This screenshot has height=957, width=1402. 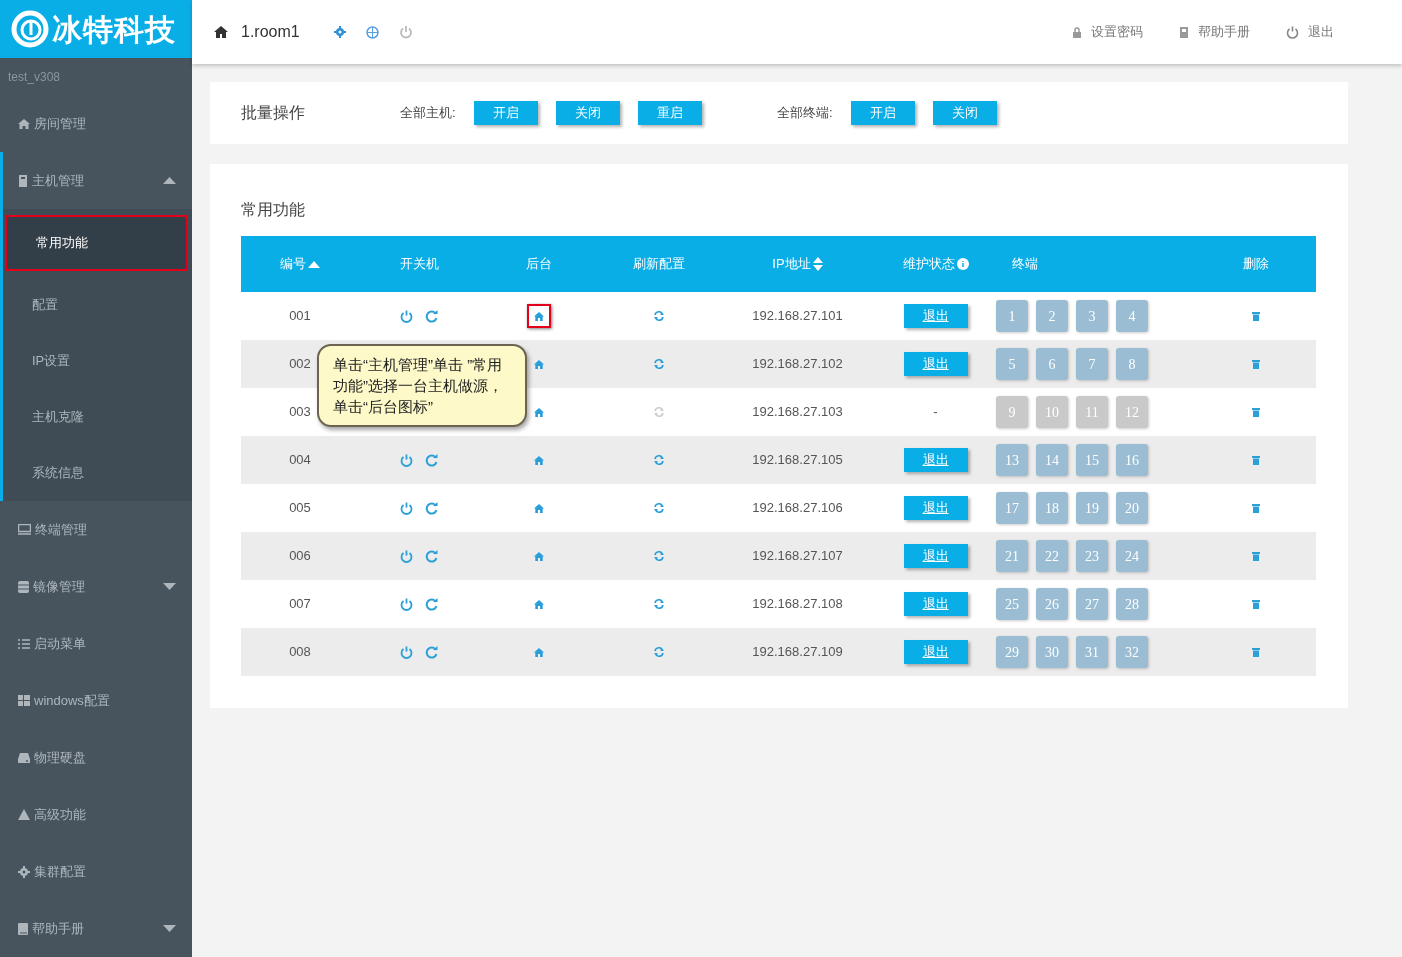 I want to click on terminal-button: 4, so click(x=1132, y=316).